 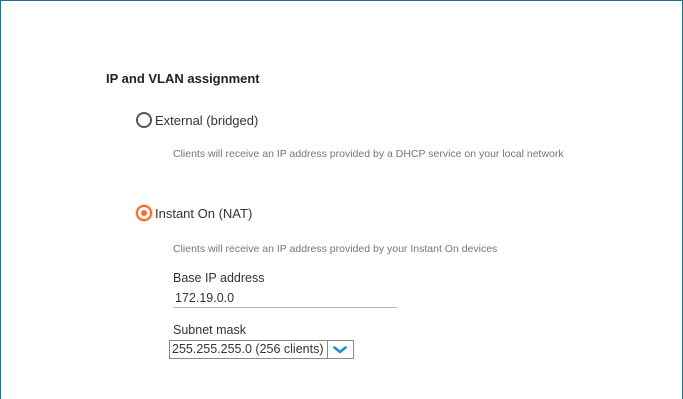 I want to click on radio-external-bridged: External (bridged), so click(x=197, y=120).